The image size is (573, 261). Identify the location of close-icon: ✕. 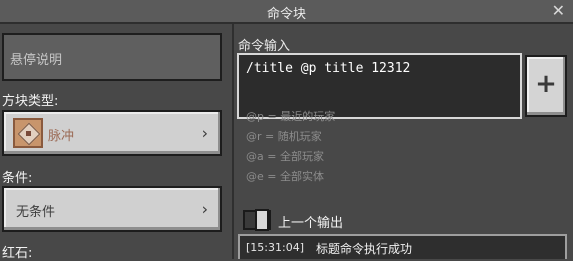
(558, 11).